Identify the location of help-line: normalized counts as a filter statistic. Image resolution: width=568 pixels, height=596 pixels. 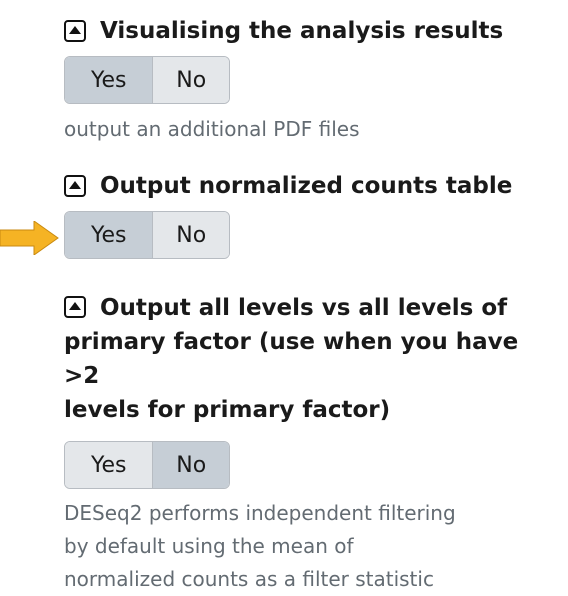
(249, 579).